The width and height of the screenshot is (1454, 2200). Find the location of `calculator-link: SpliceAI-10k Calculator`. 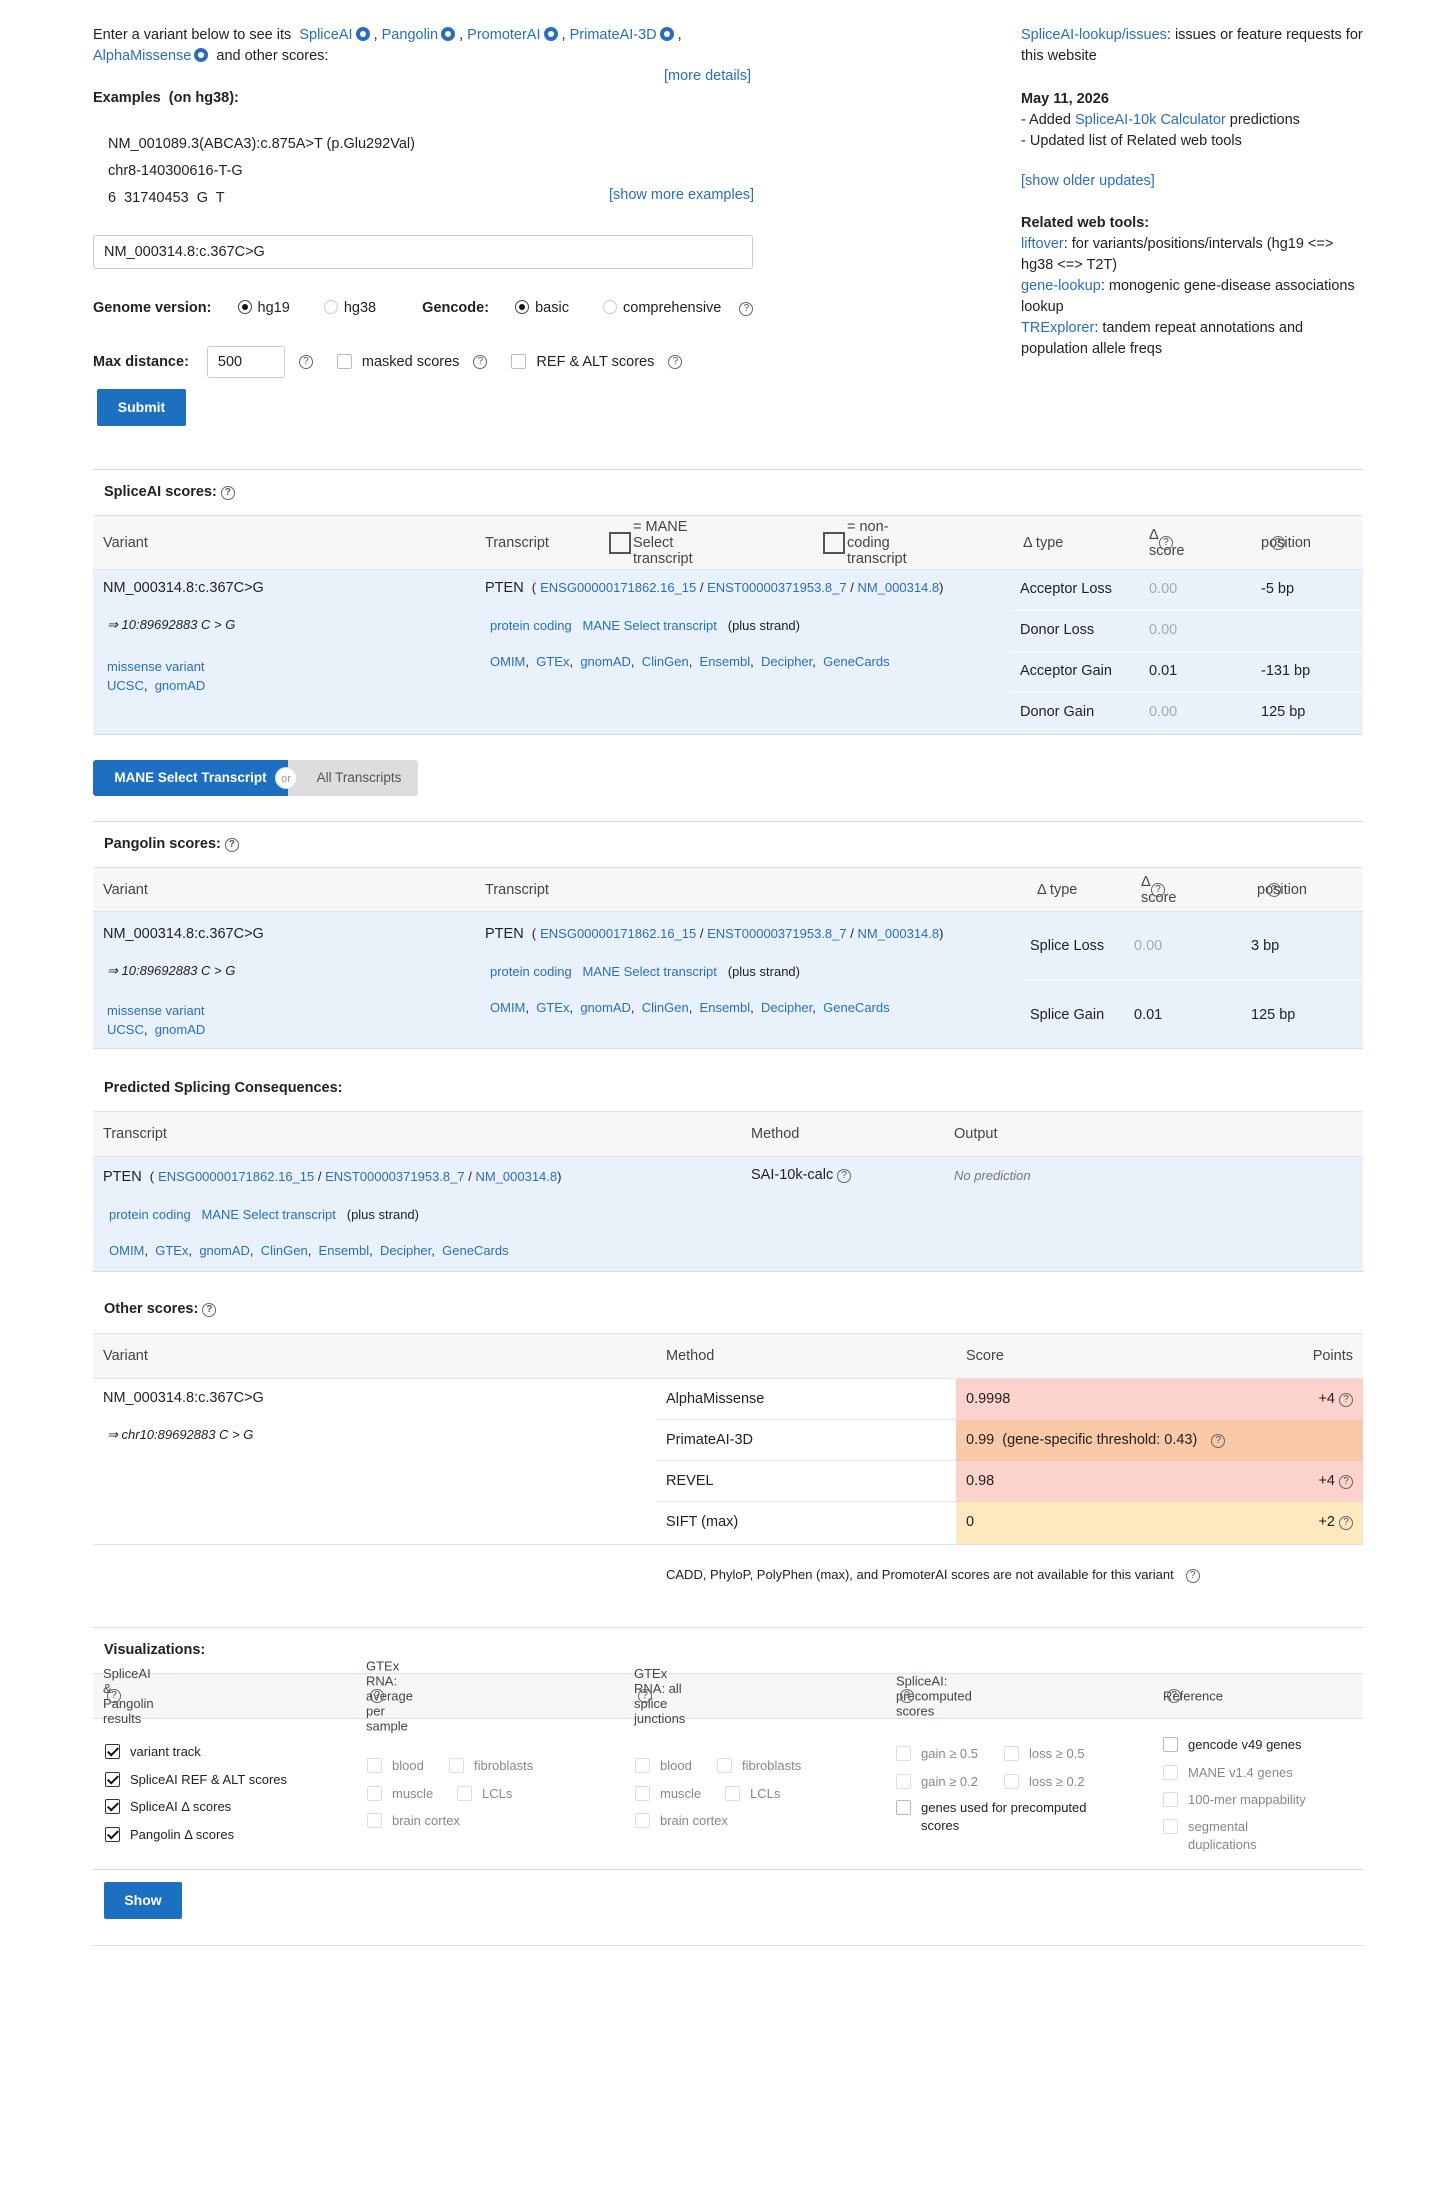

calculator-link: SpliceAI-10k Calculator is located at coordinates (1150, 120).